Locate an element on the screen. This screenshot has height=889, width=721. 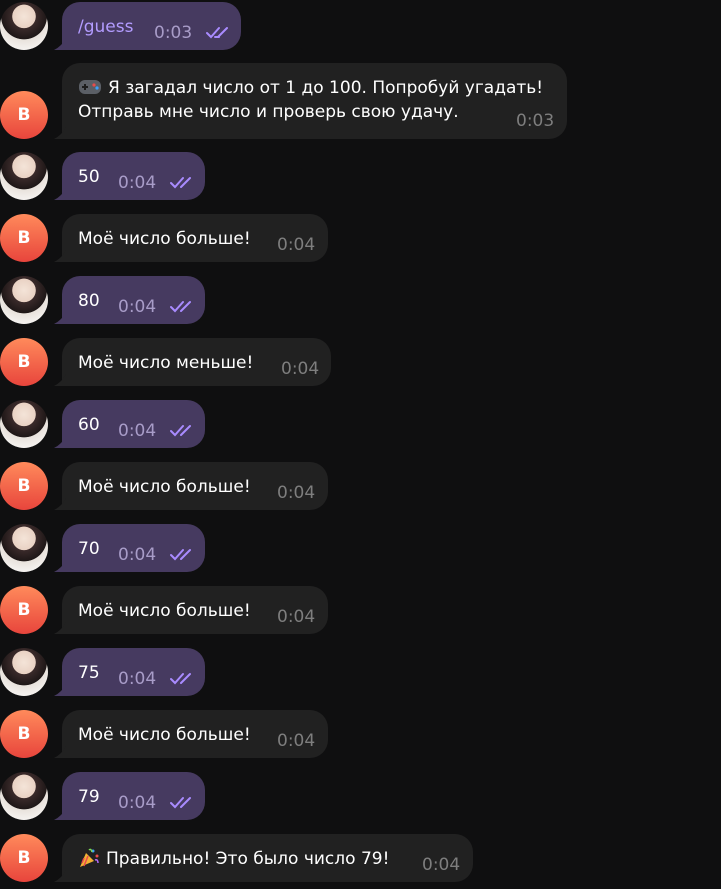
message-bubble: /guess 0:03 is located at coordinates (147, 26).